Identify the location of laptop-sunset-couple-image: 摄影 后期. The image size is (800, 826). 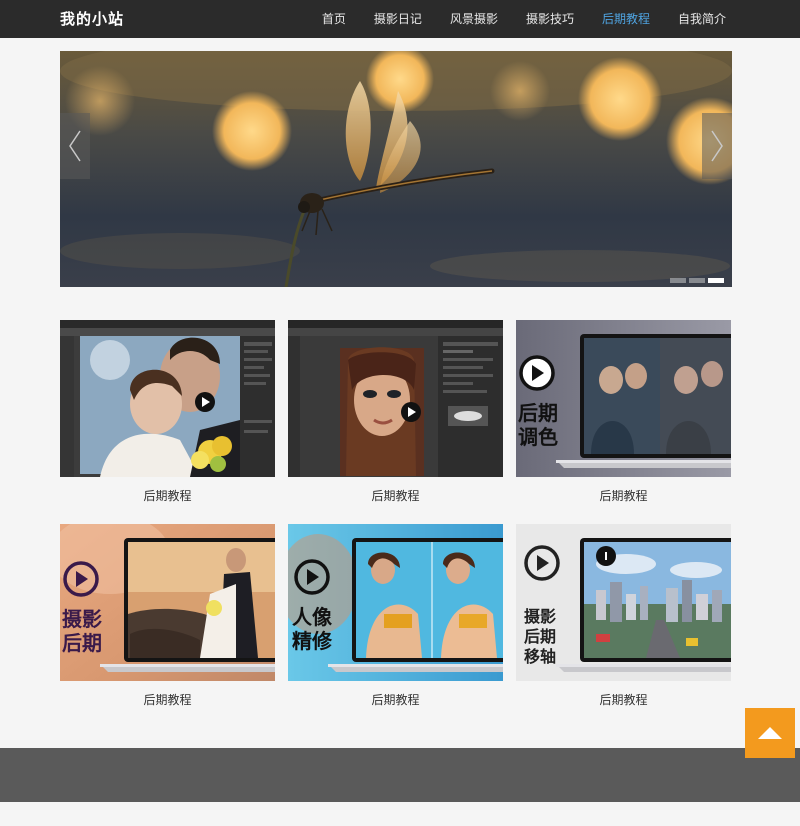
(167, 602).